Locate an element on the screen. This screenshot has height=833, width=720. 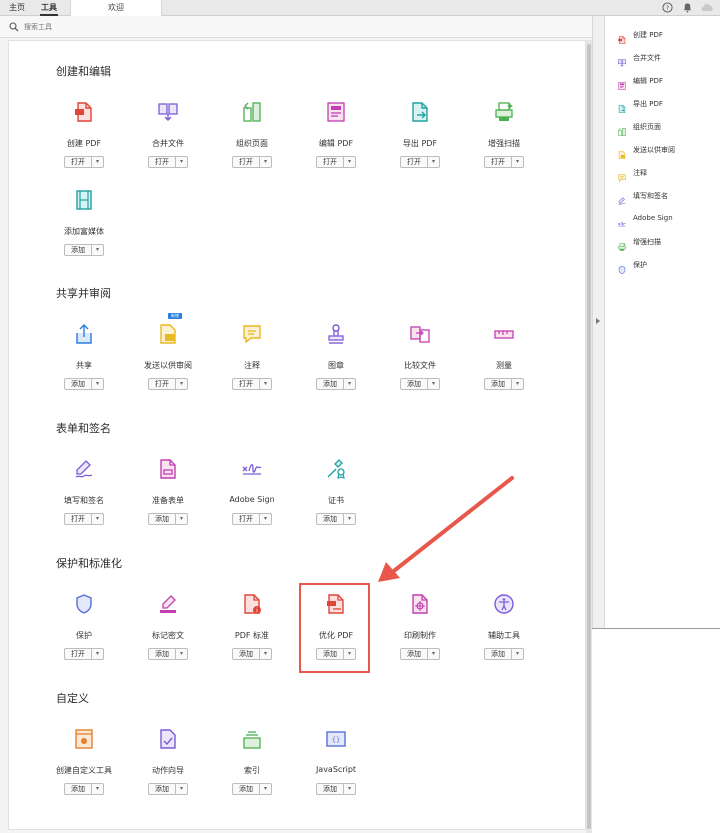
right-panel-item: Adobe Sign is located at coordinates (662, 219).